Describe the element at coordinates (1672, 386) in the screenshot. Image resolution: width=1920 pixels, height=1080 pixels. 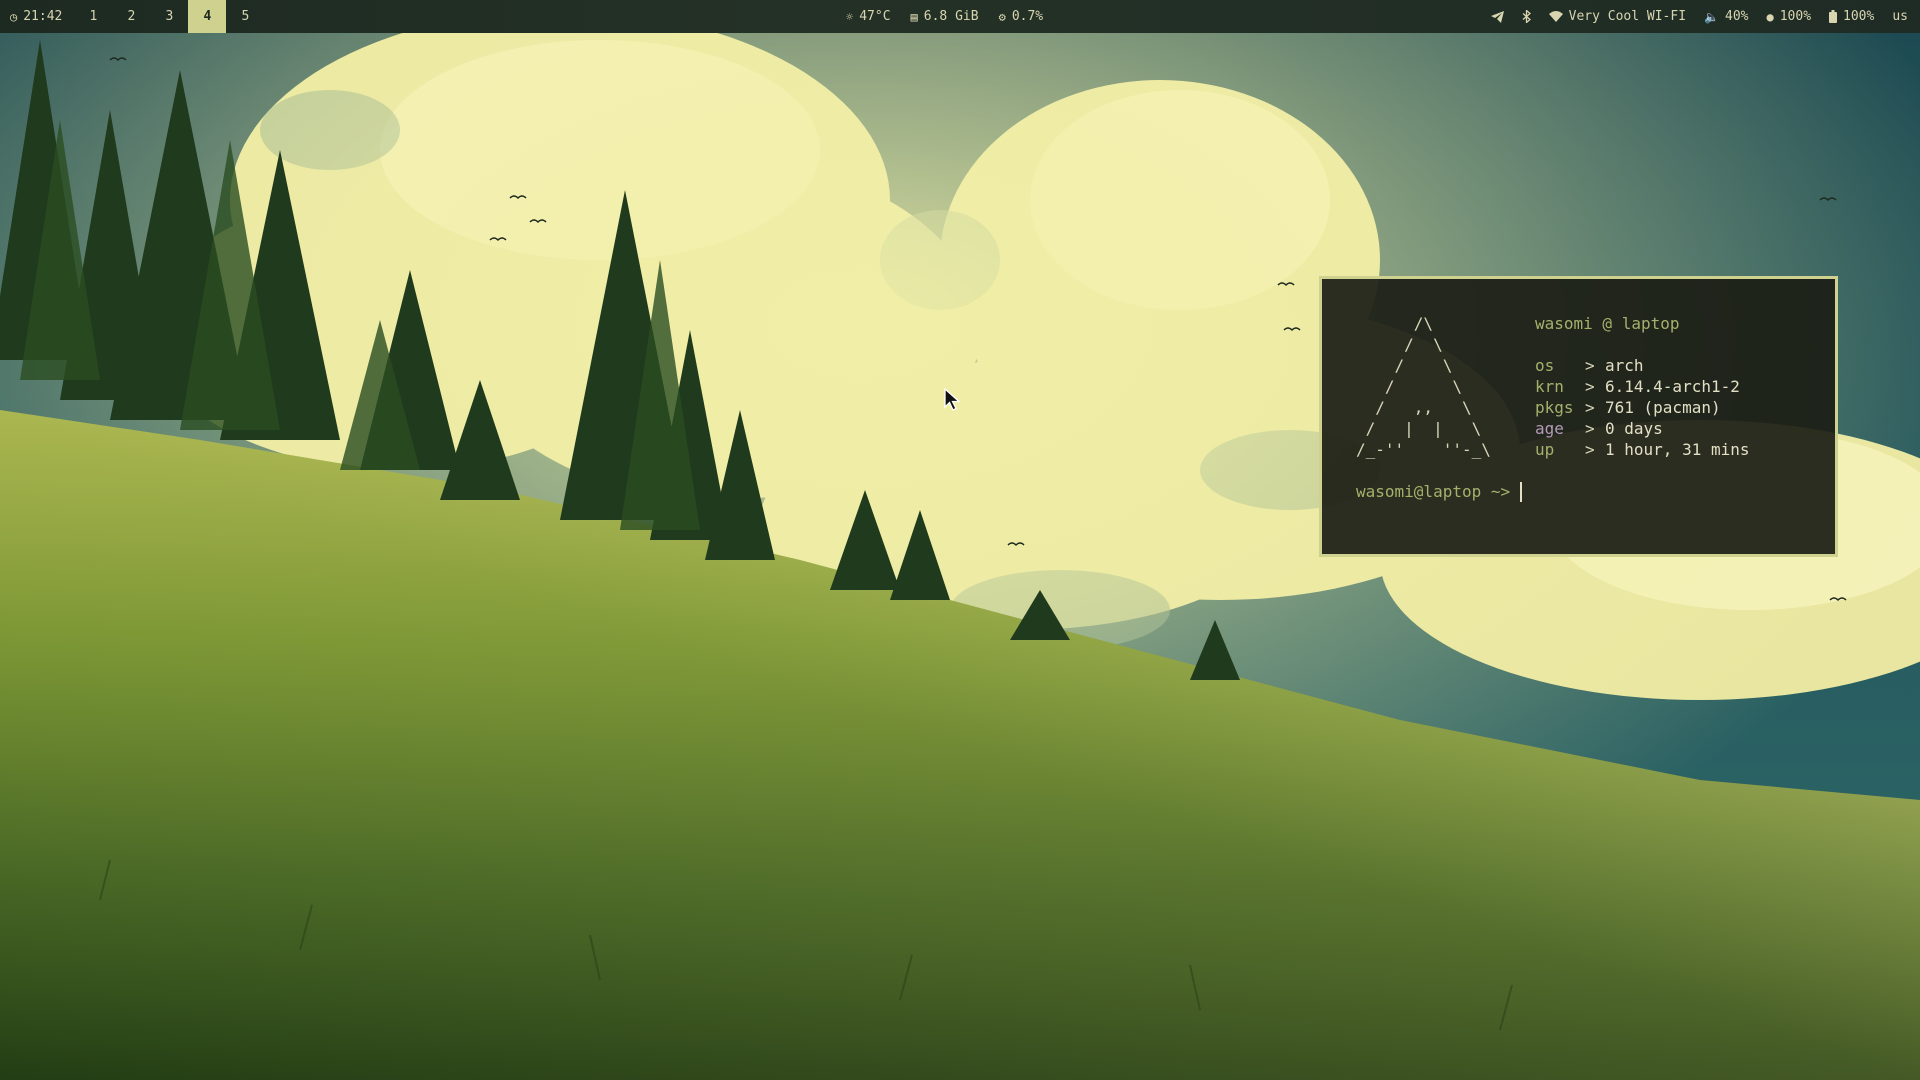
I see `fetch-value: 6.14.4-arch1-2` at that location.